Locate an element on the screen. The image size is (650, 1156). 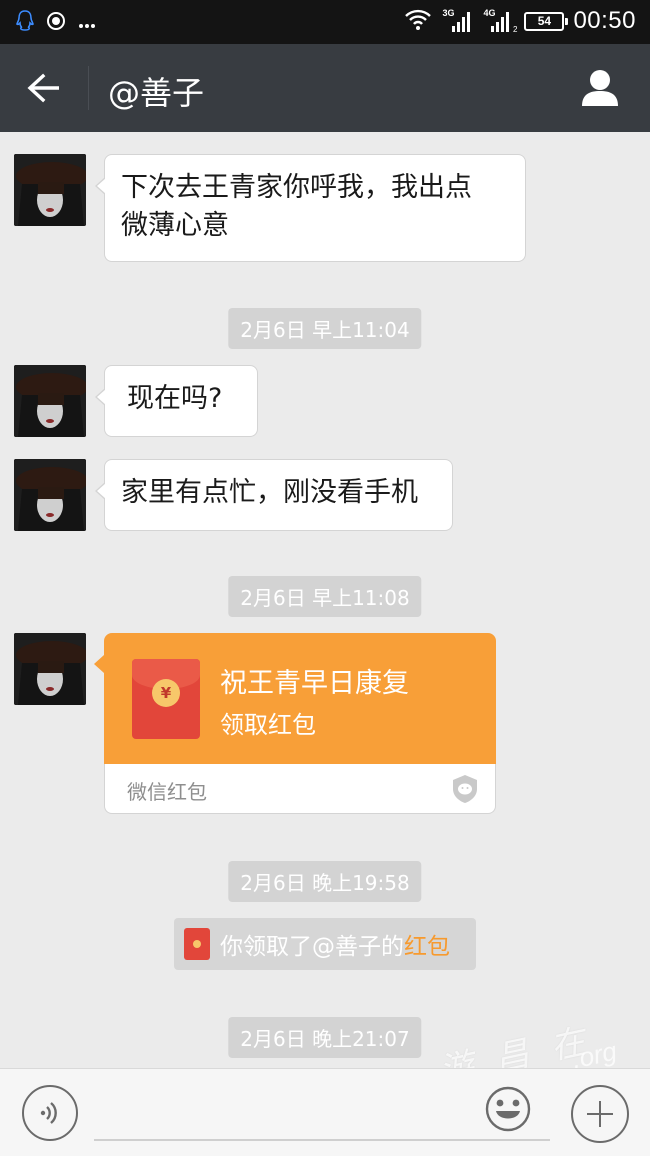
chat-header: @善子 is located at coordinates (325, 88).